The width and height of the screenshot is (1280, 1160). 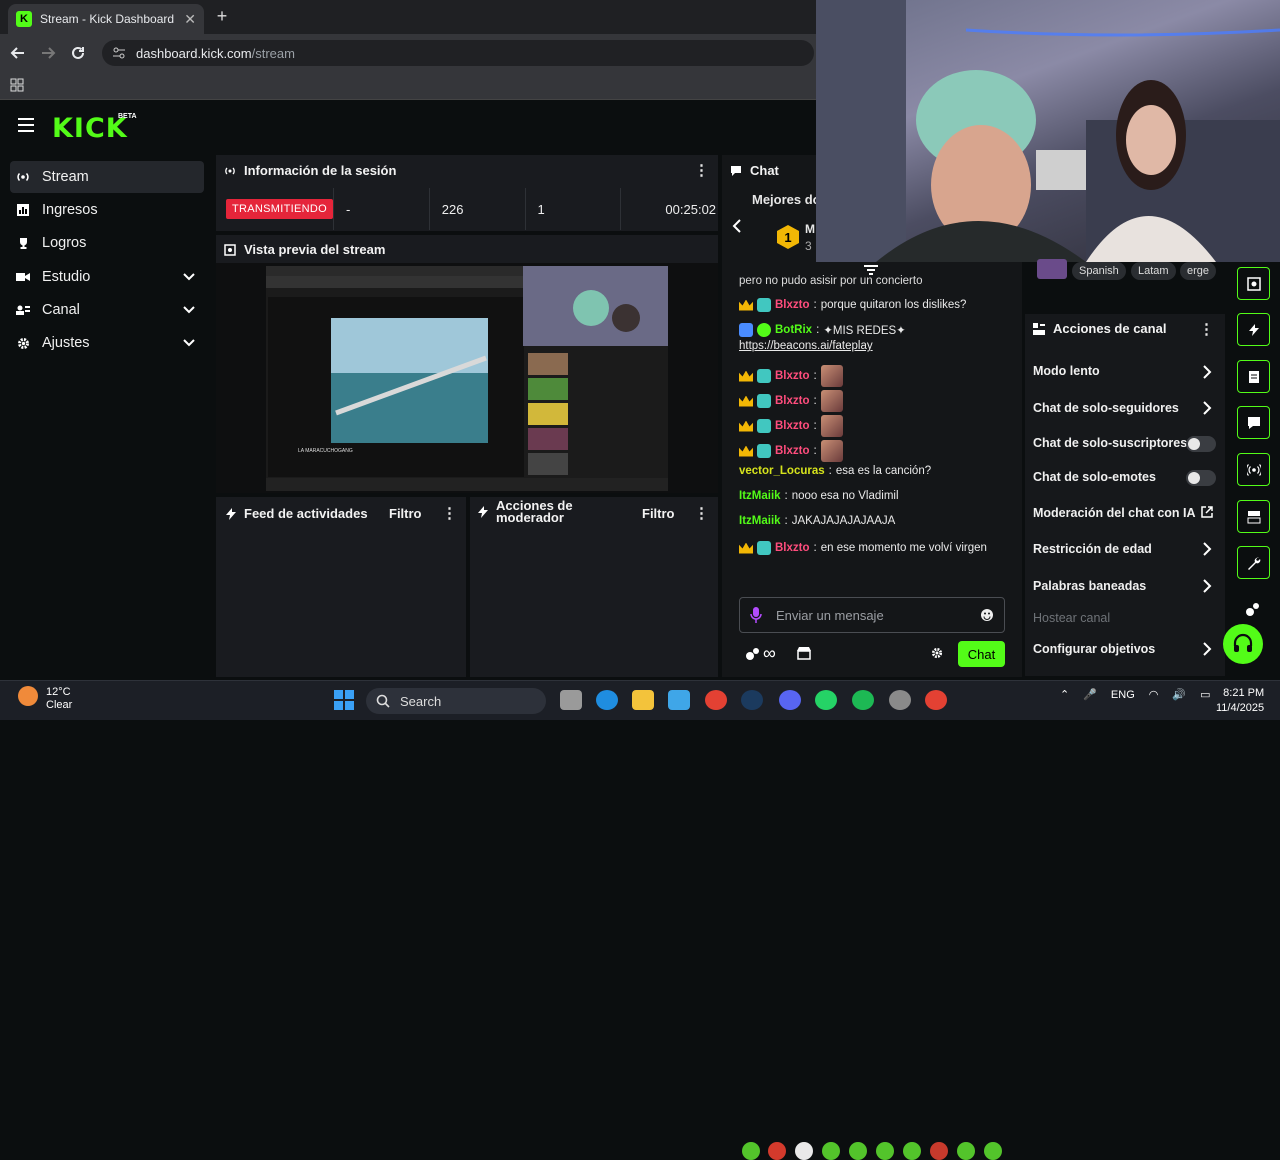 I want to click on session-menu-icon: ⋮, so click(x=701, y=170).